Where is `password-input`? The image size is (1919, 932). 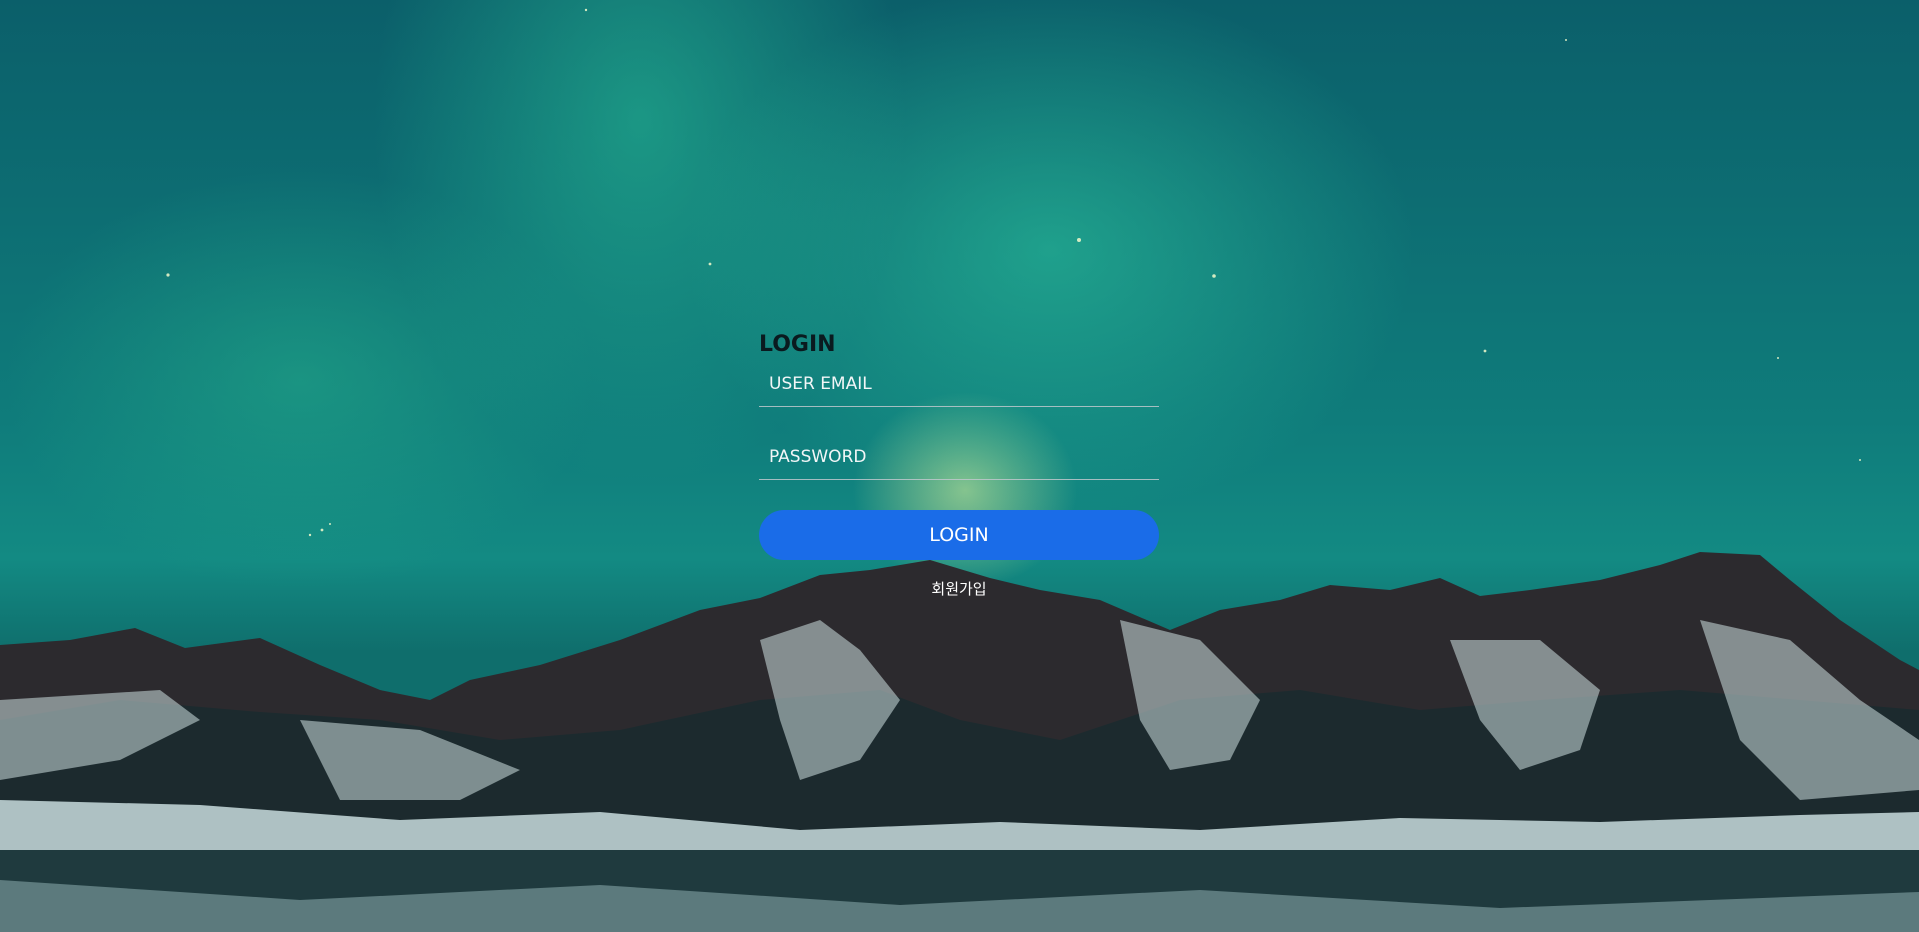 password-input is located at coordinates (959, 457).